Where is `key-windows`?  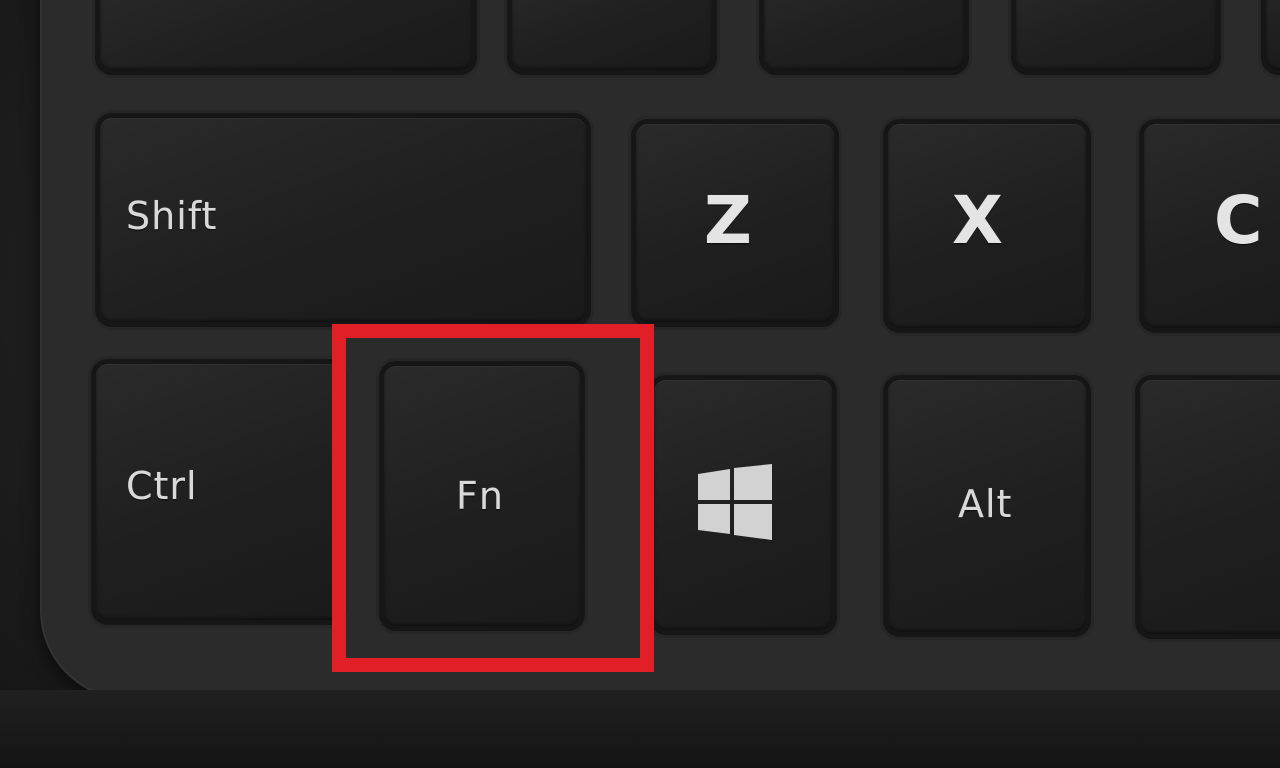
key-windows is located at coordinates (743, 505).